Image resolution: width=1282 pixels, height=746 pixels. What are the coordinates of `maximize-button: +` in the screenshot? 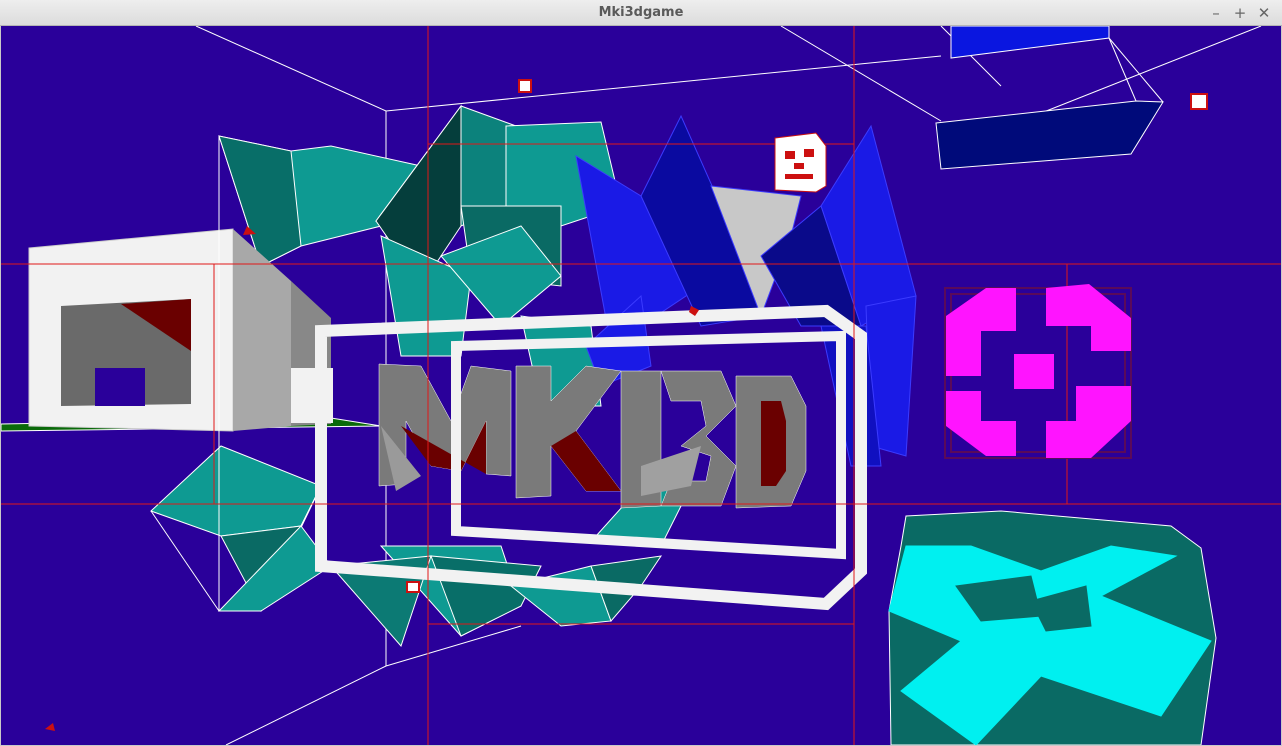 It's located at (1240, 13).